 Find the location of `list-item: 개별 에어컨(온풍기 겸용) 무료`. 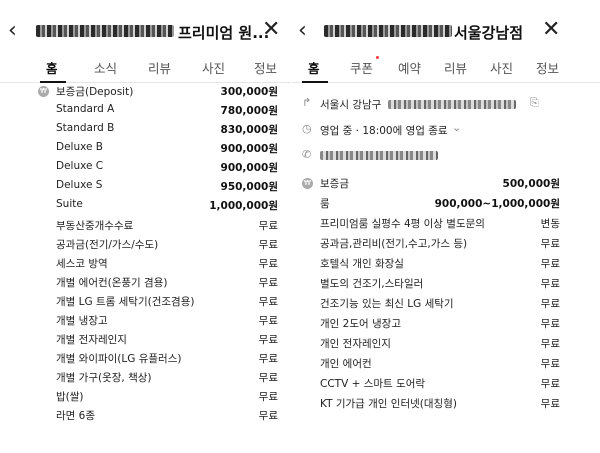

list-item: 개별 에어컨(온풍기 겸용) 무료 is located at coordinates (167, 283).